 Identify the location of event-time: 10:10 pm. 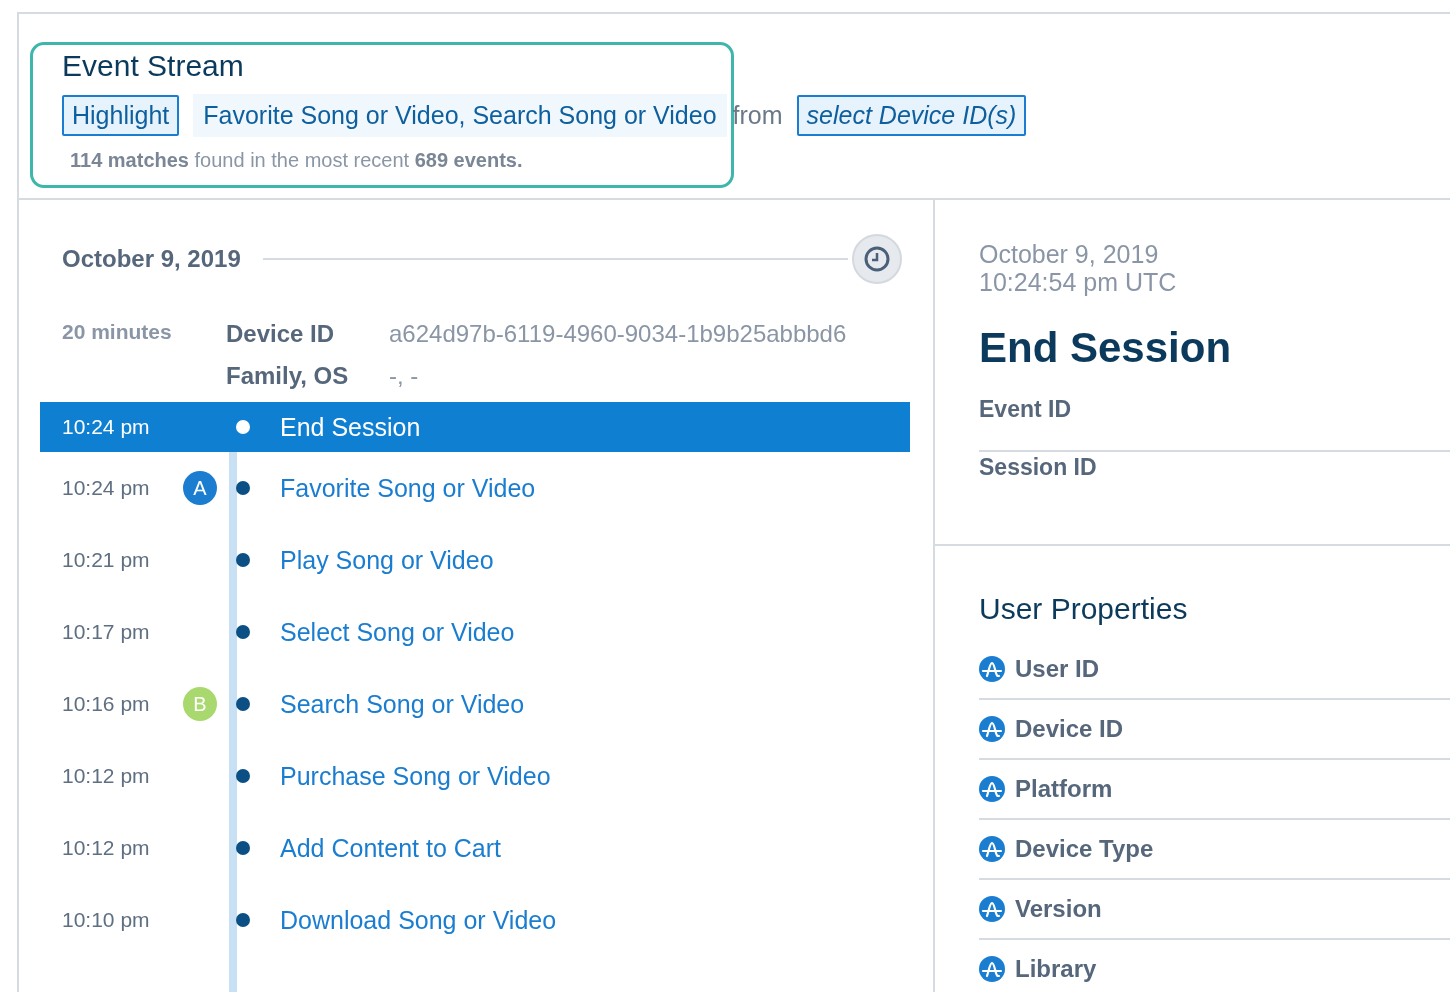
(106, 920).